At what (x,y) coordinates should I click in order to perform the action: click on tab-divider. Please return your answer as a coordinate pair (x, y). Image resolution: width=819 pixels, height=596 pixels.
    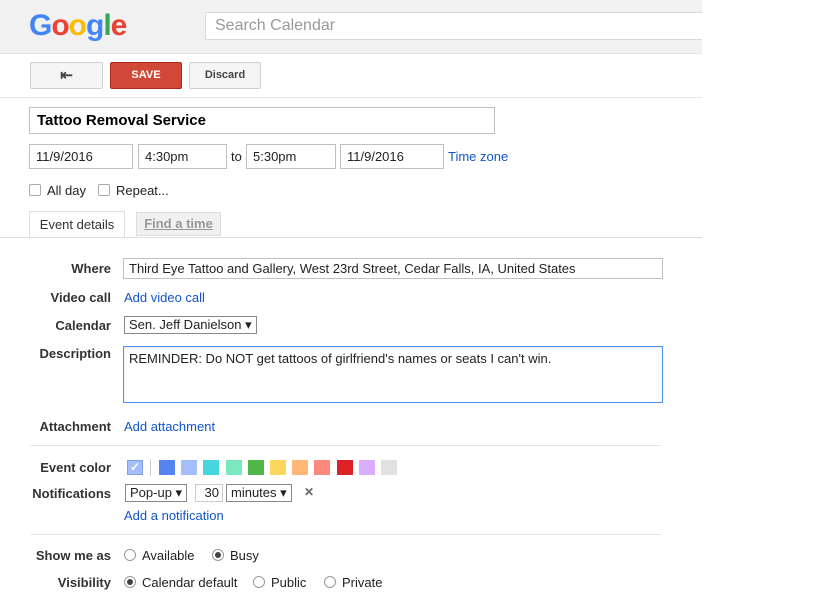
    Looking at the image, I should click on (351, 237).